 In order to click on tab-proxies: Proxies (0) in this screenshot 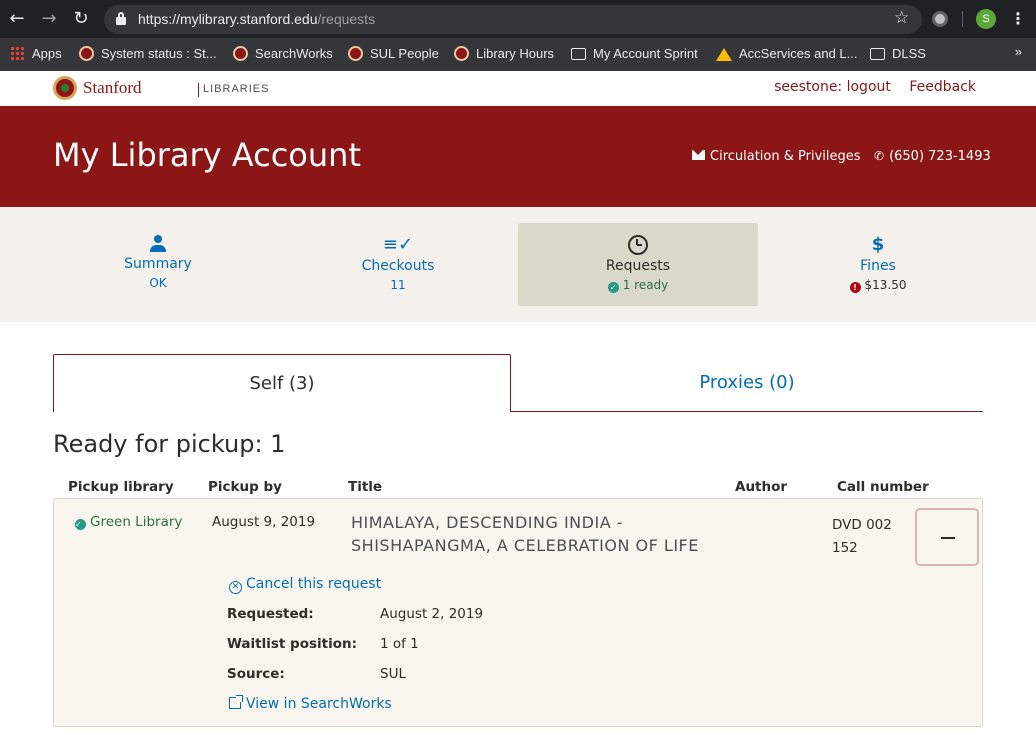, I will do `click(747, 383)`.